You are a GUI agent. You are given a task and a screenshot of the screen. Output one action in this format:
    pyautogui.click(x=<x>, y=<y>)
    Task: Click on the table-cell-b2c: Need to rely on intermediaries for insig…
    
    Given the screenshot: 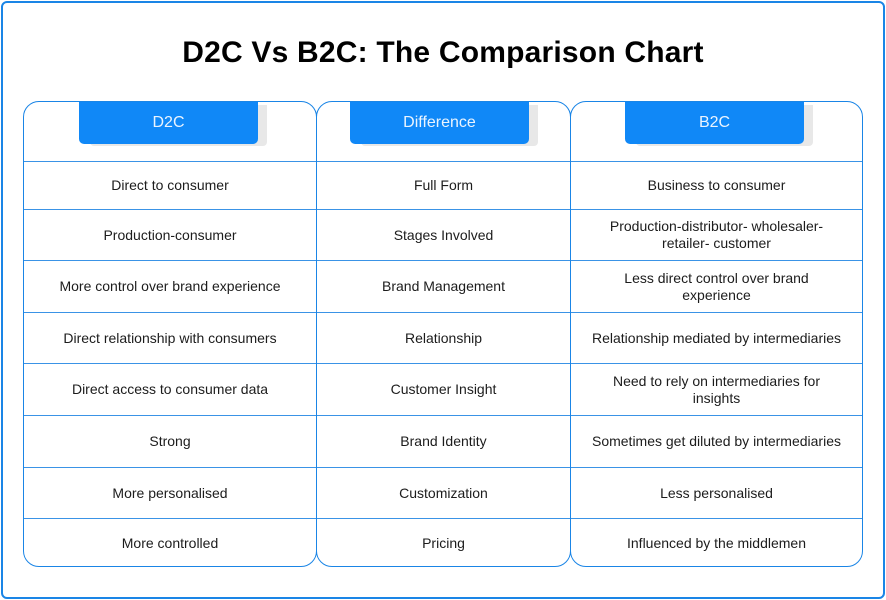 What is the action you would take?
    pyautogui.click(x=716, y=389)
    